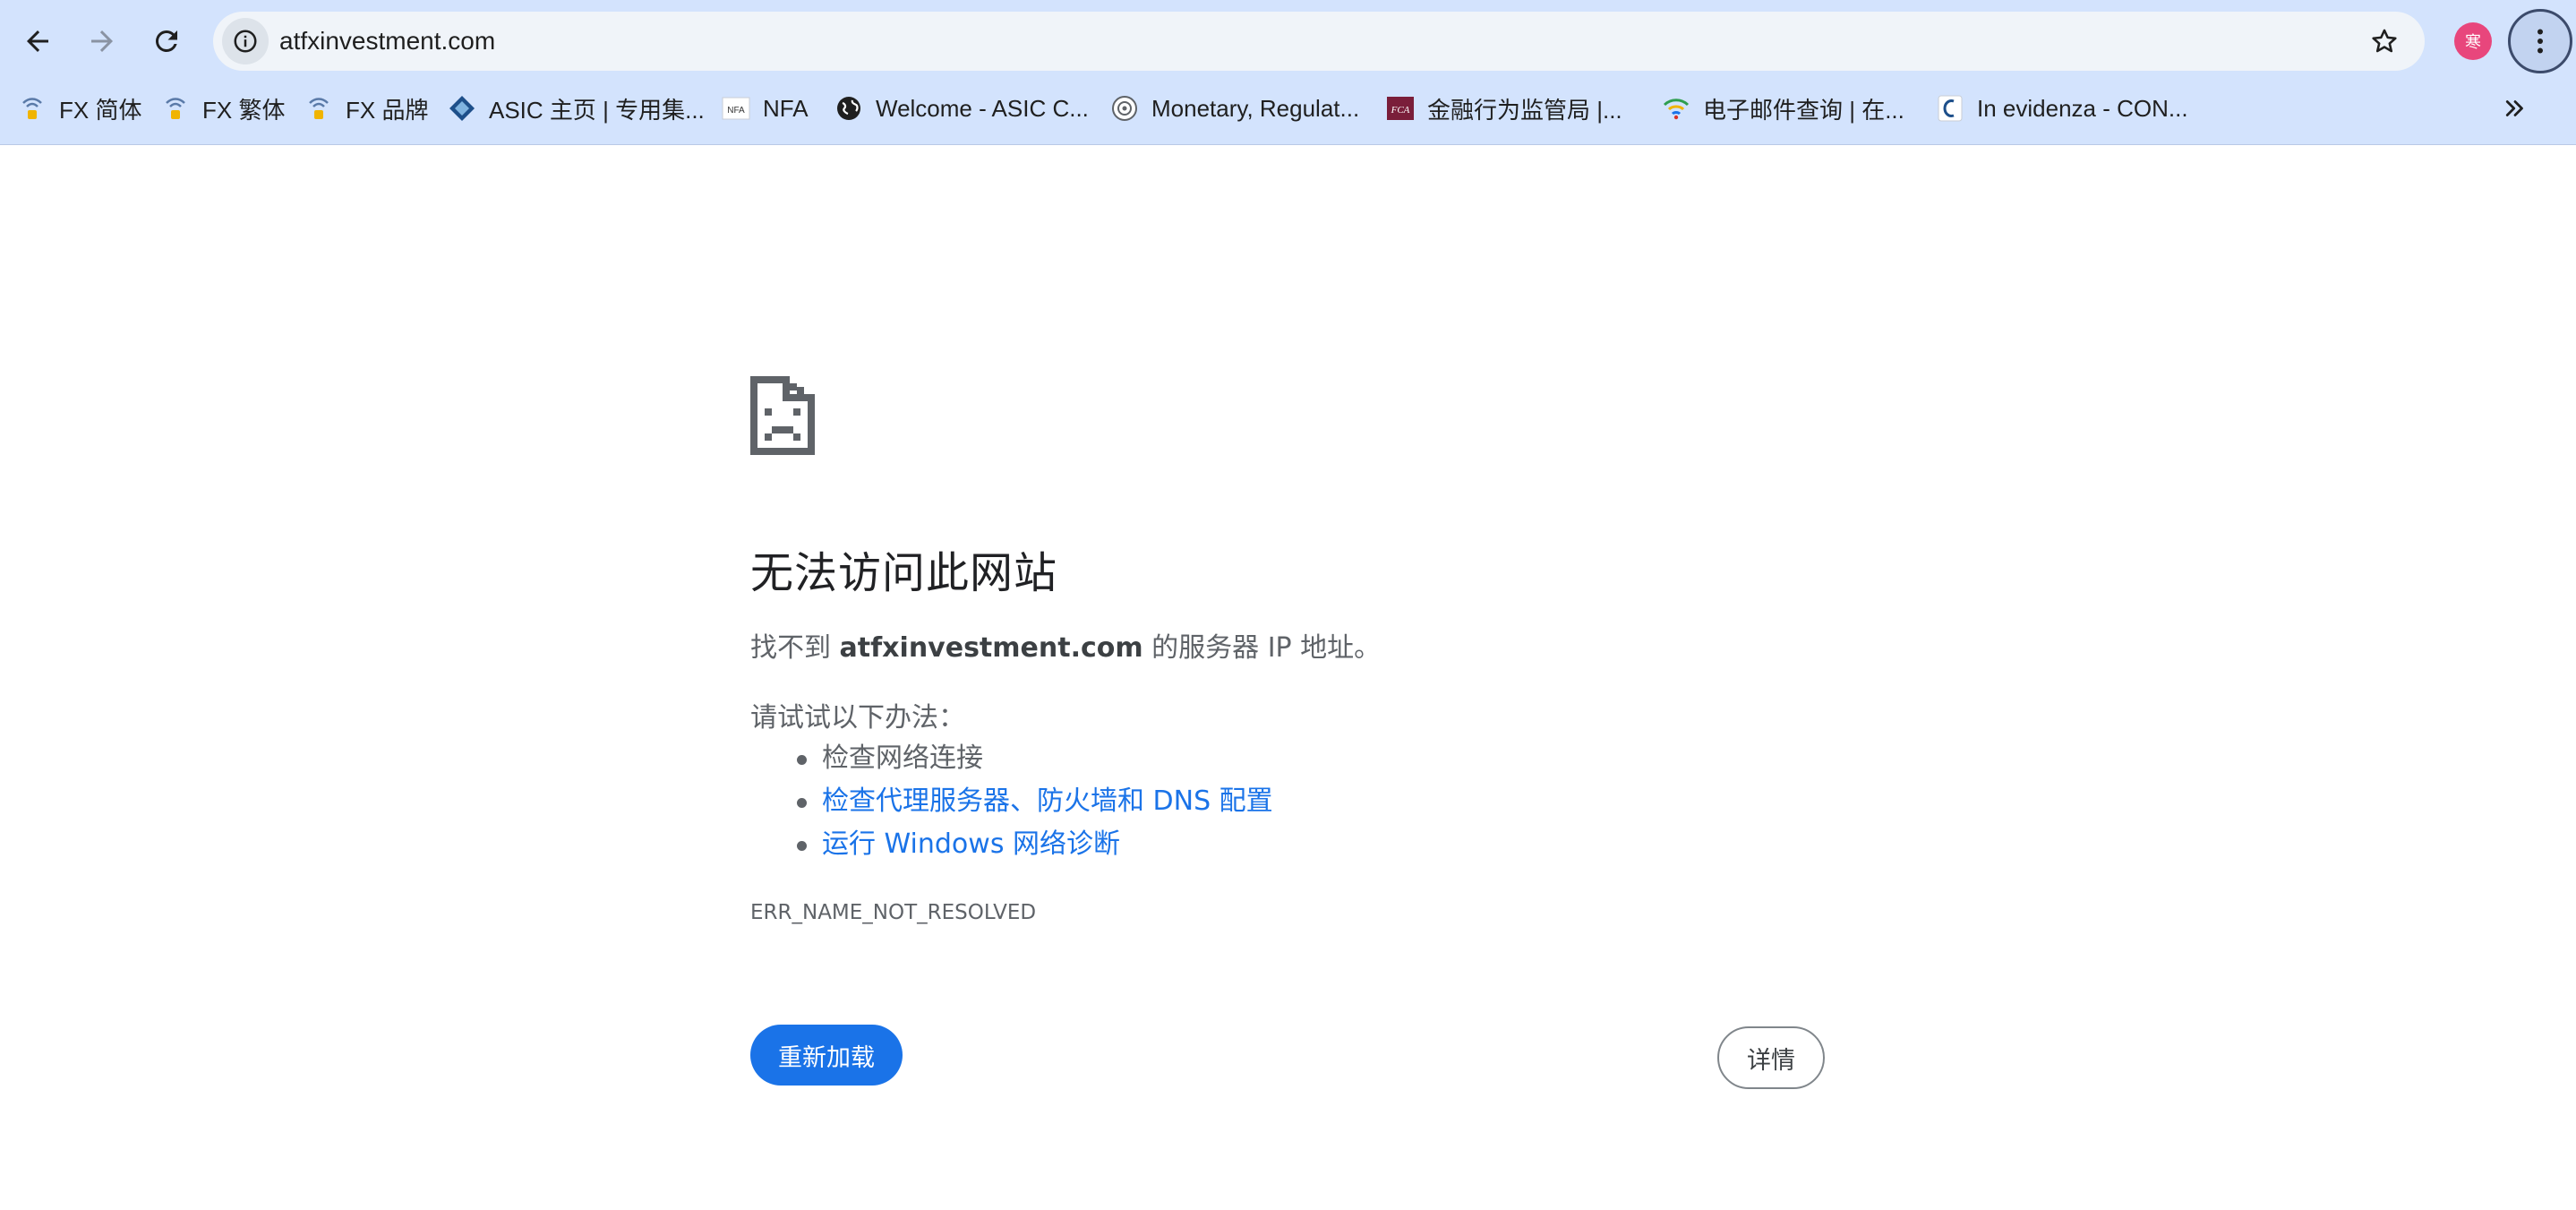 Image resolution: width=2576 pixels, height=1210 pixels. Describe the element at coordinates (991, 648) in the screenshot. I see `summary-host: atfxinvestment.com` at that location.